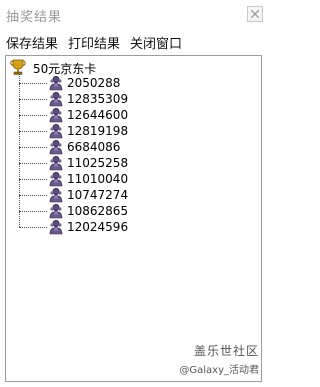  I want to click on close-window-button, so click(255, 14).